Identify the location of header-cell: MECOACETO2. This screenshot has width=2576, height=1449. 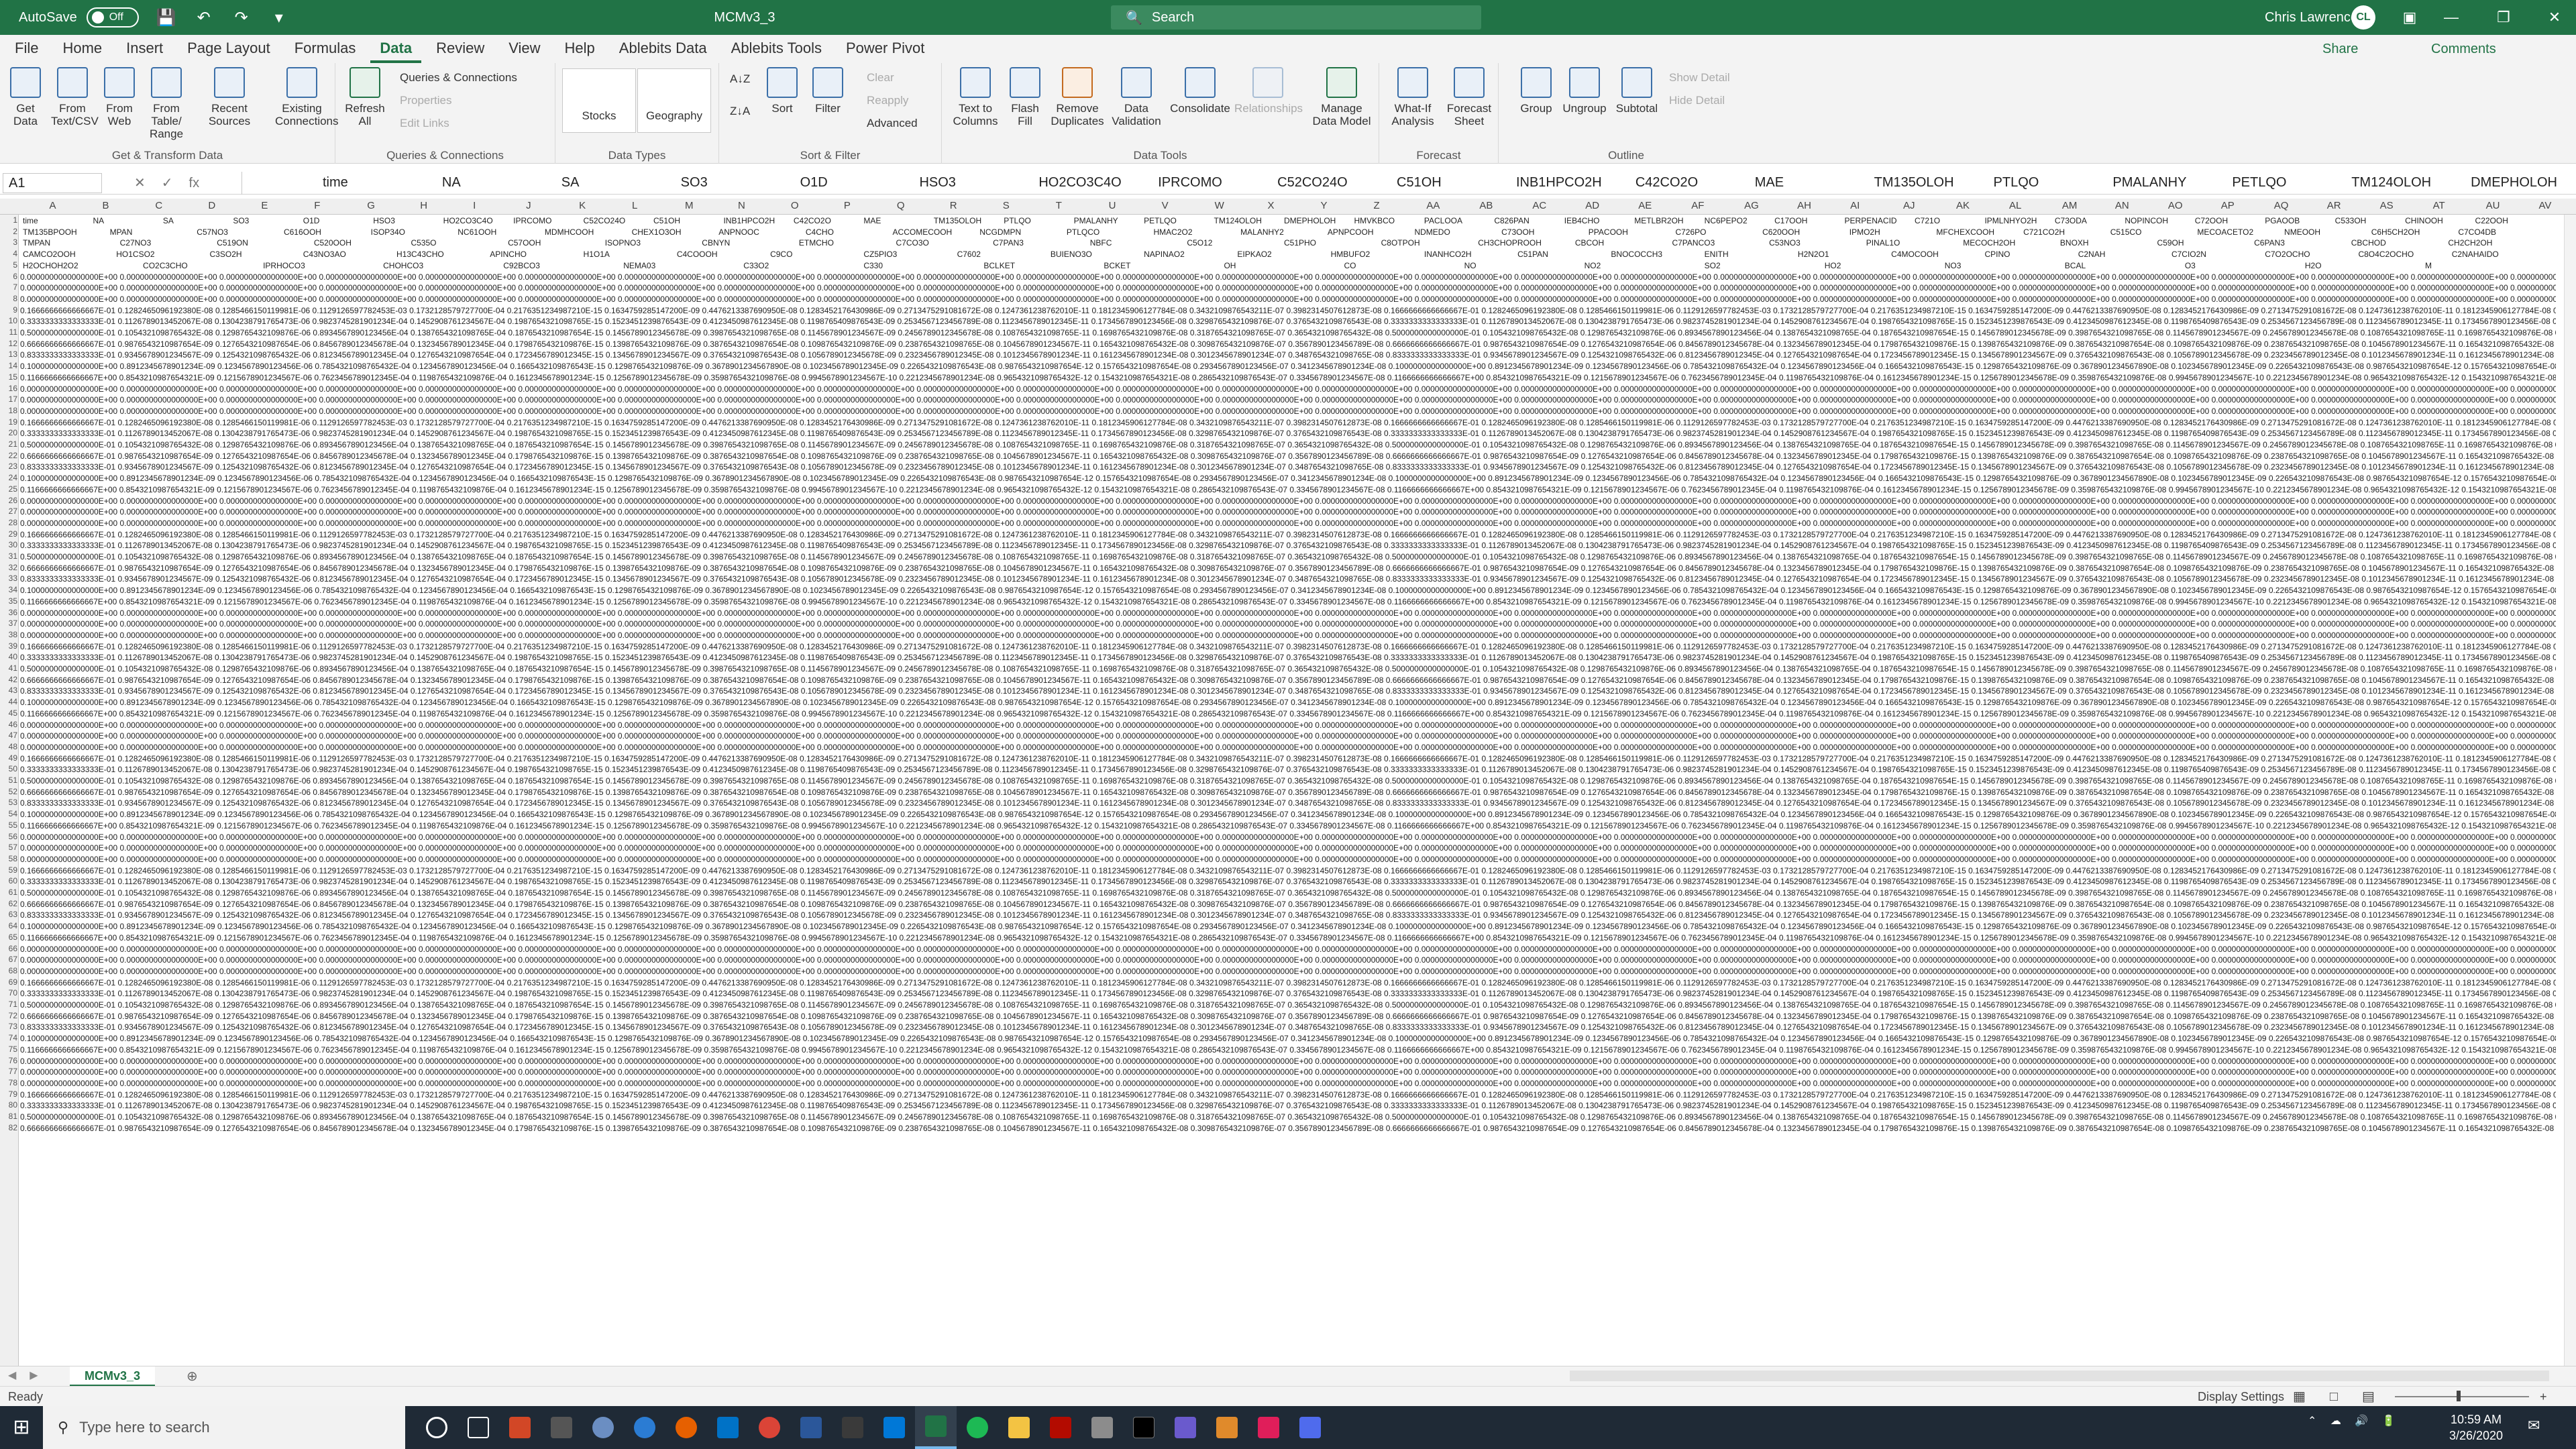
(2225, 232).